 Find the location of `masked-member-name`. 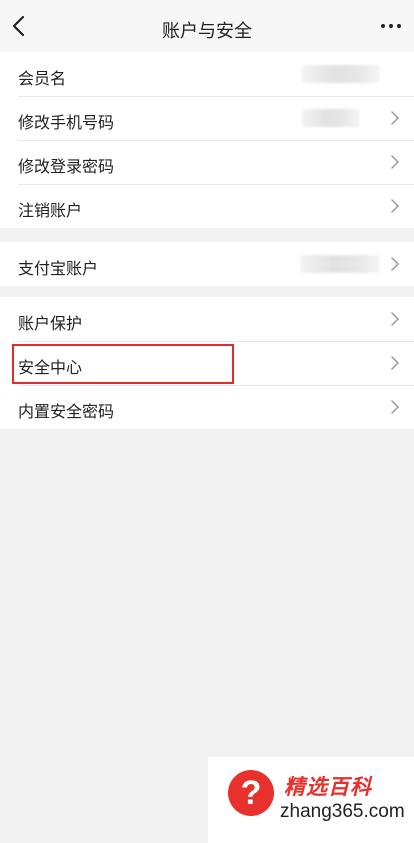

masked-member-name is located at coordinates (341, 74).